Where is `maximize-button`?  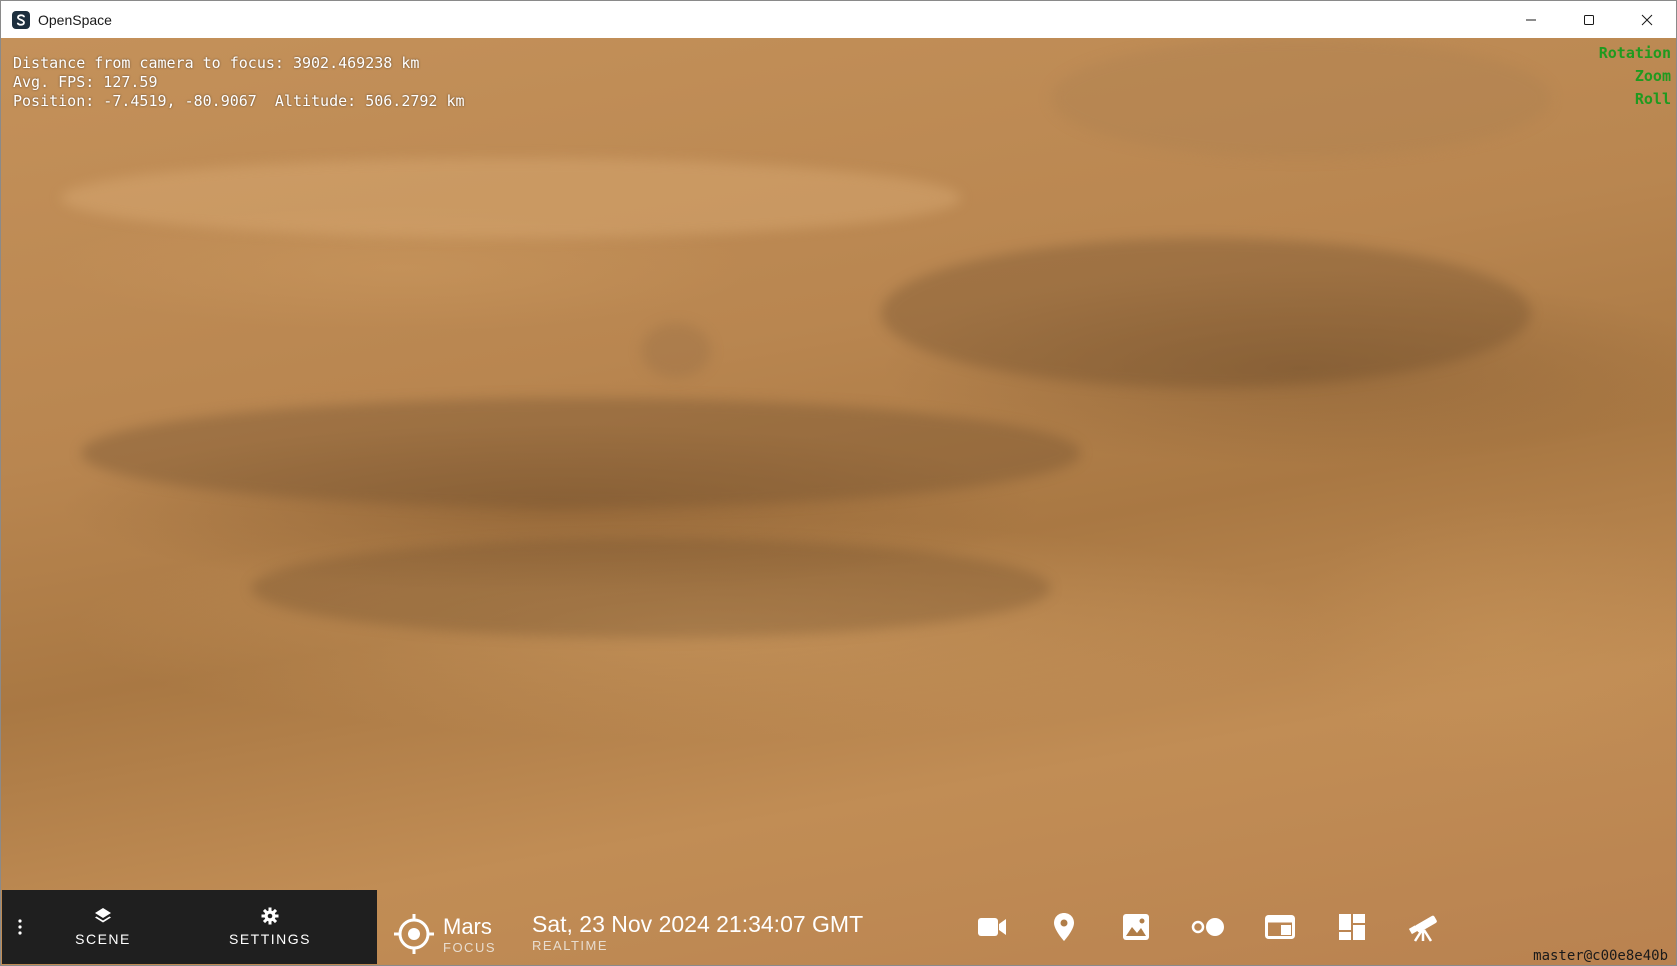 maximize-button is located at coordinates (1589, 19).